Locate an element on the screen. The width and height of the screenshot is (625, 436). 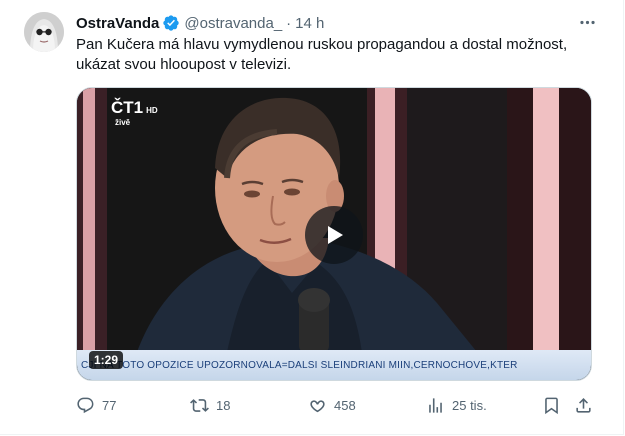
play-icon is located at coordinates (335, 235).